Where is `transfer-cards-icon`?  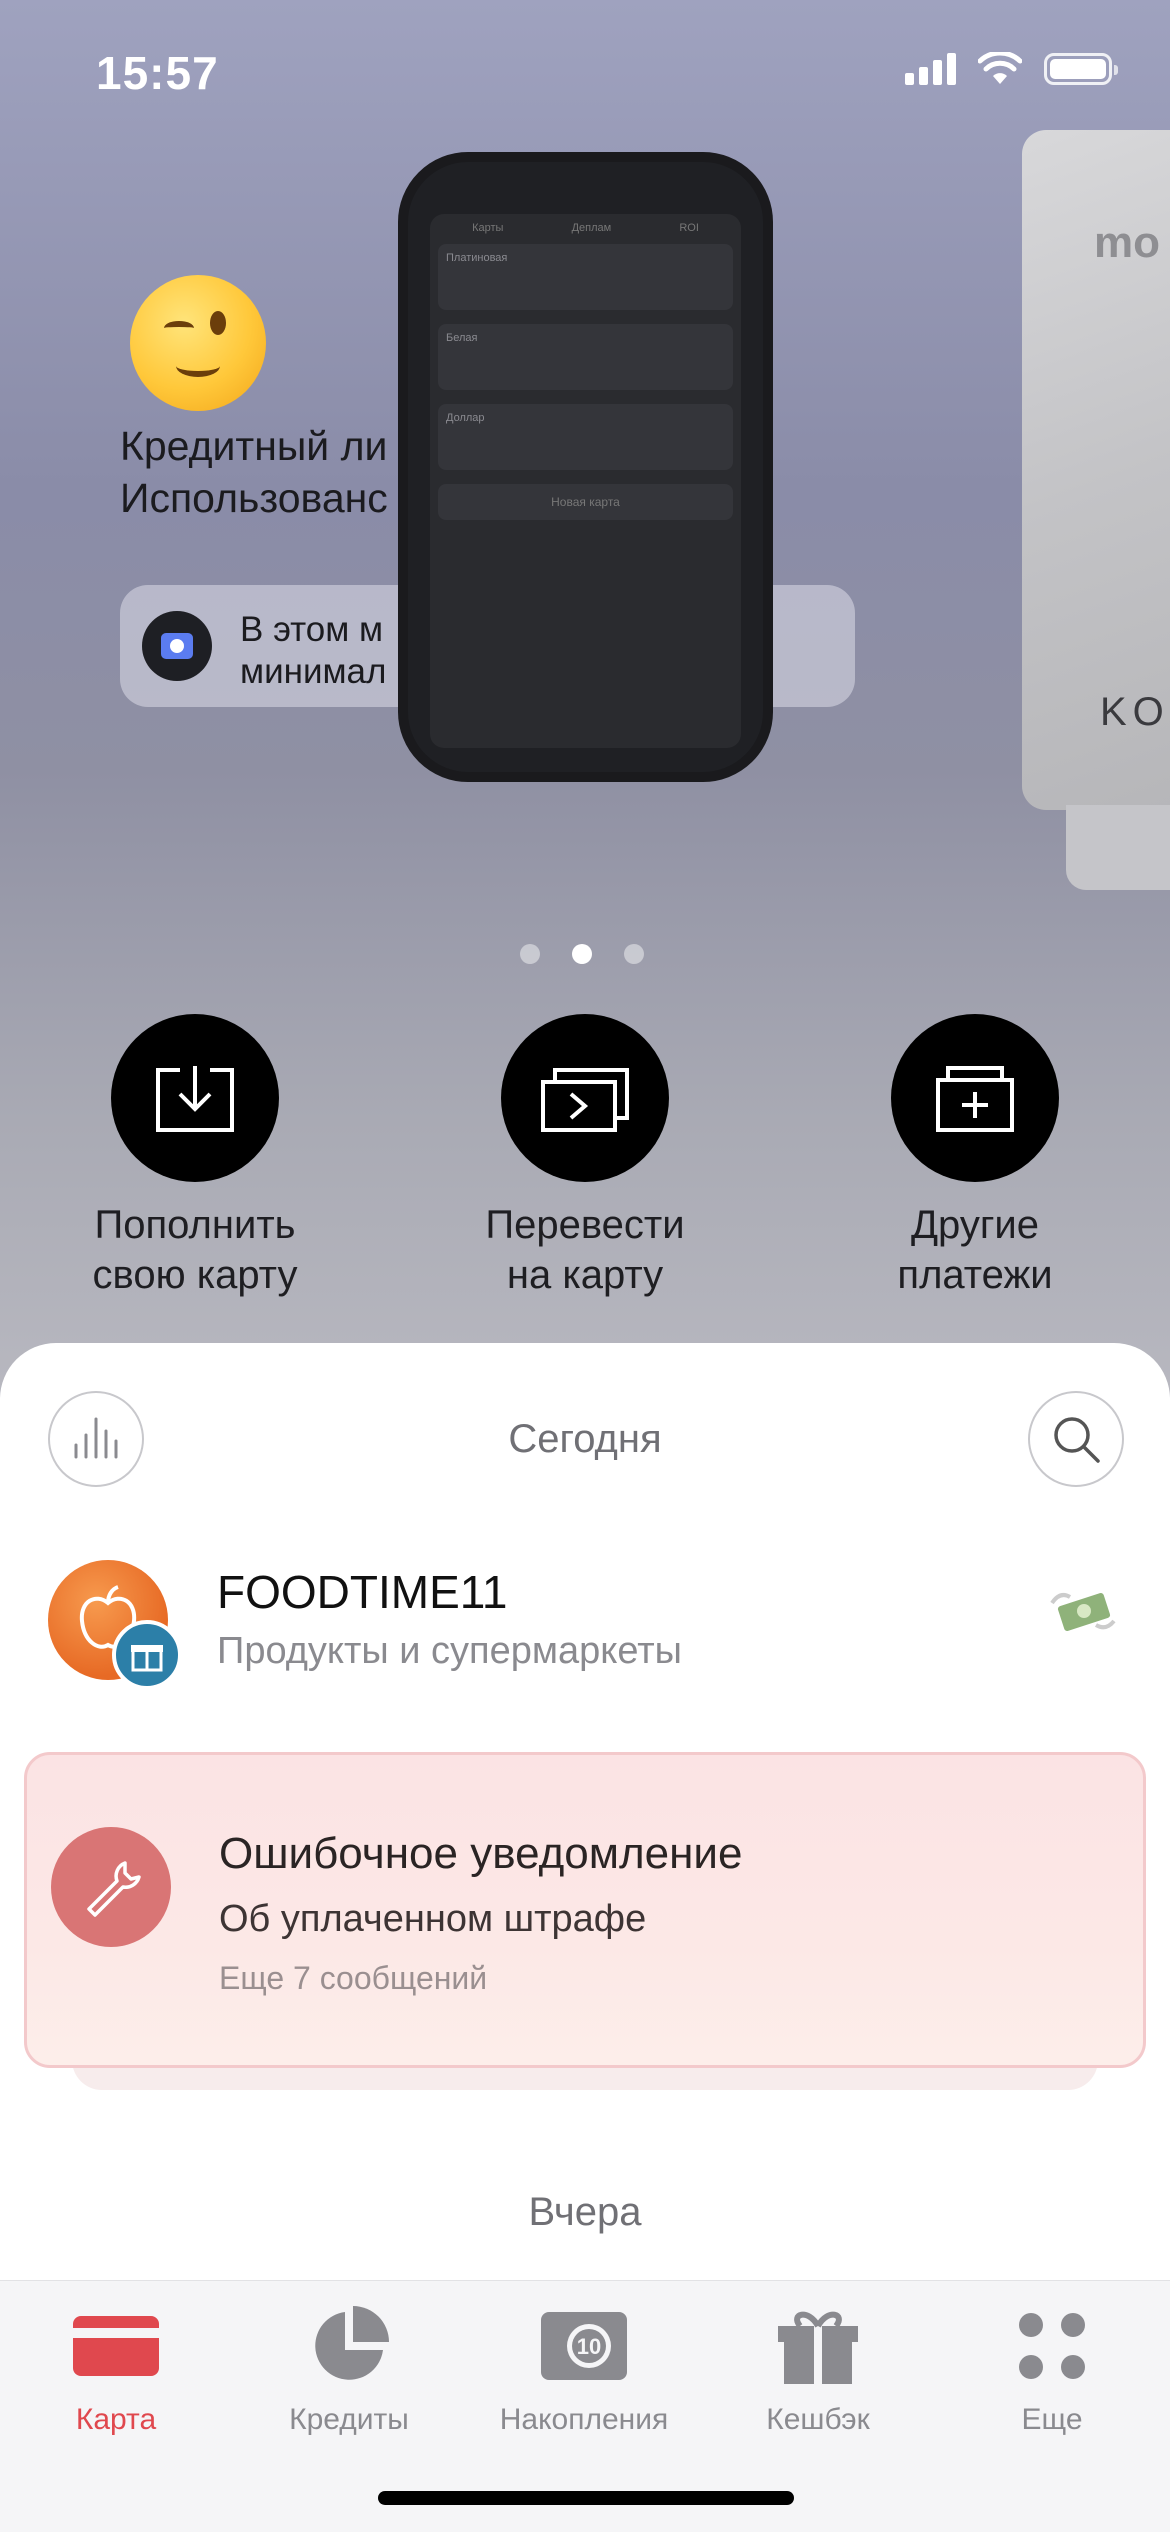 transfer-cards-icon is located at coordinates (585, 1098).